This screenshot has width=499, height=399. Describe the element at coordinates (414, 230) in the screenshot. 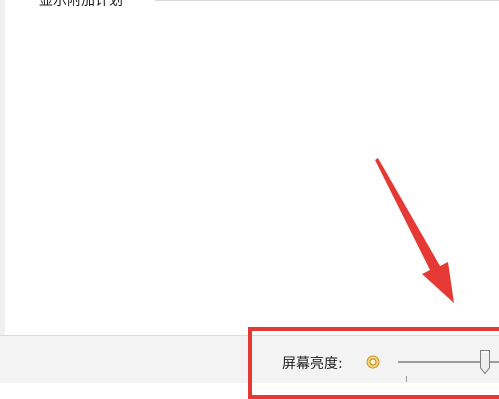

I see `red-arrow-annotation` at that location.